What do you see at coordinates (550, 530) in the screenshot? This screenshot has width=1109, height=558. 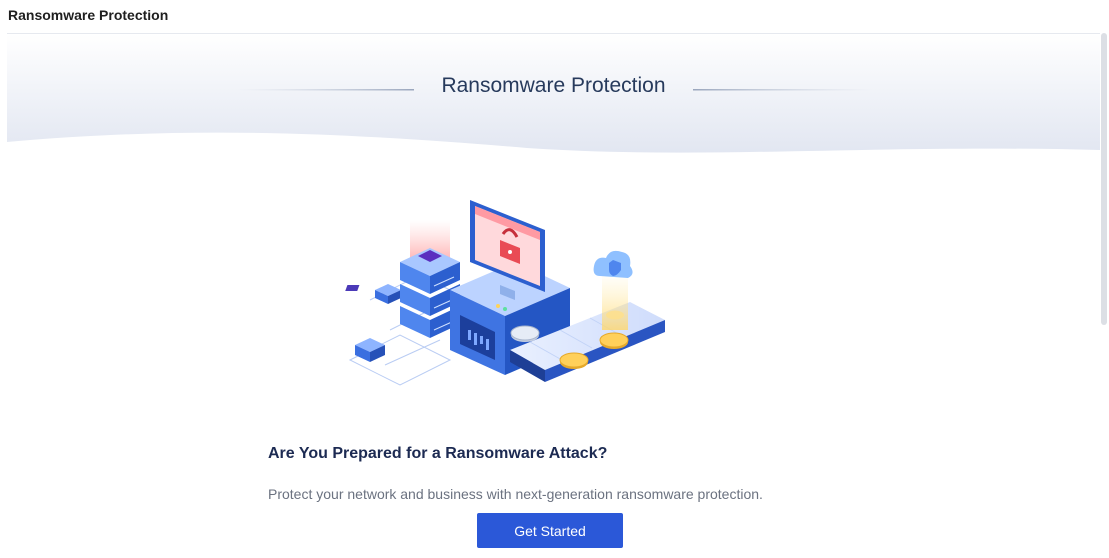 I see `get-started-button: Get Started` at bounding box center [550, 530].